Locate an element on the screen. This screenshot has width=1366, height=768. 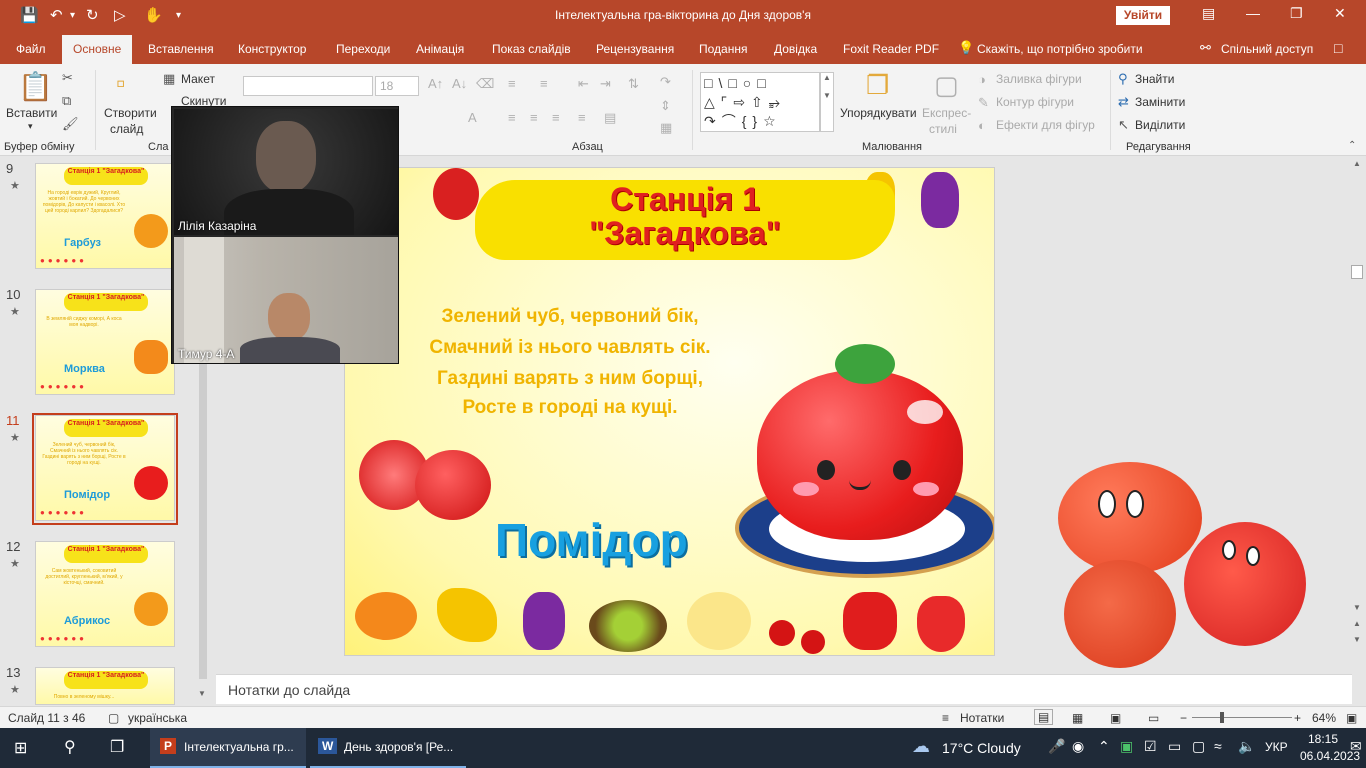
clear-format-icon: ⌫ is located at coordinates (485, 84).